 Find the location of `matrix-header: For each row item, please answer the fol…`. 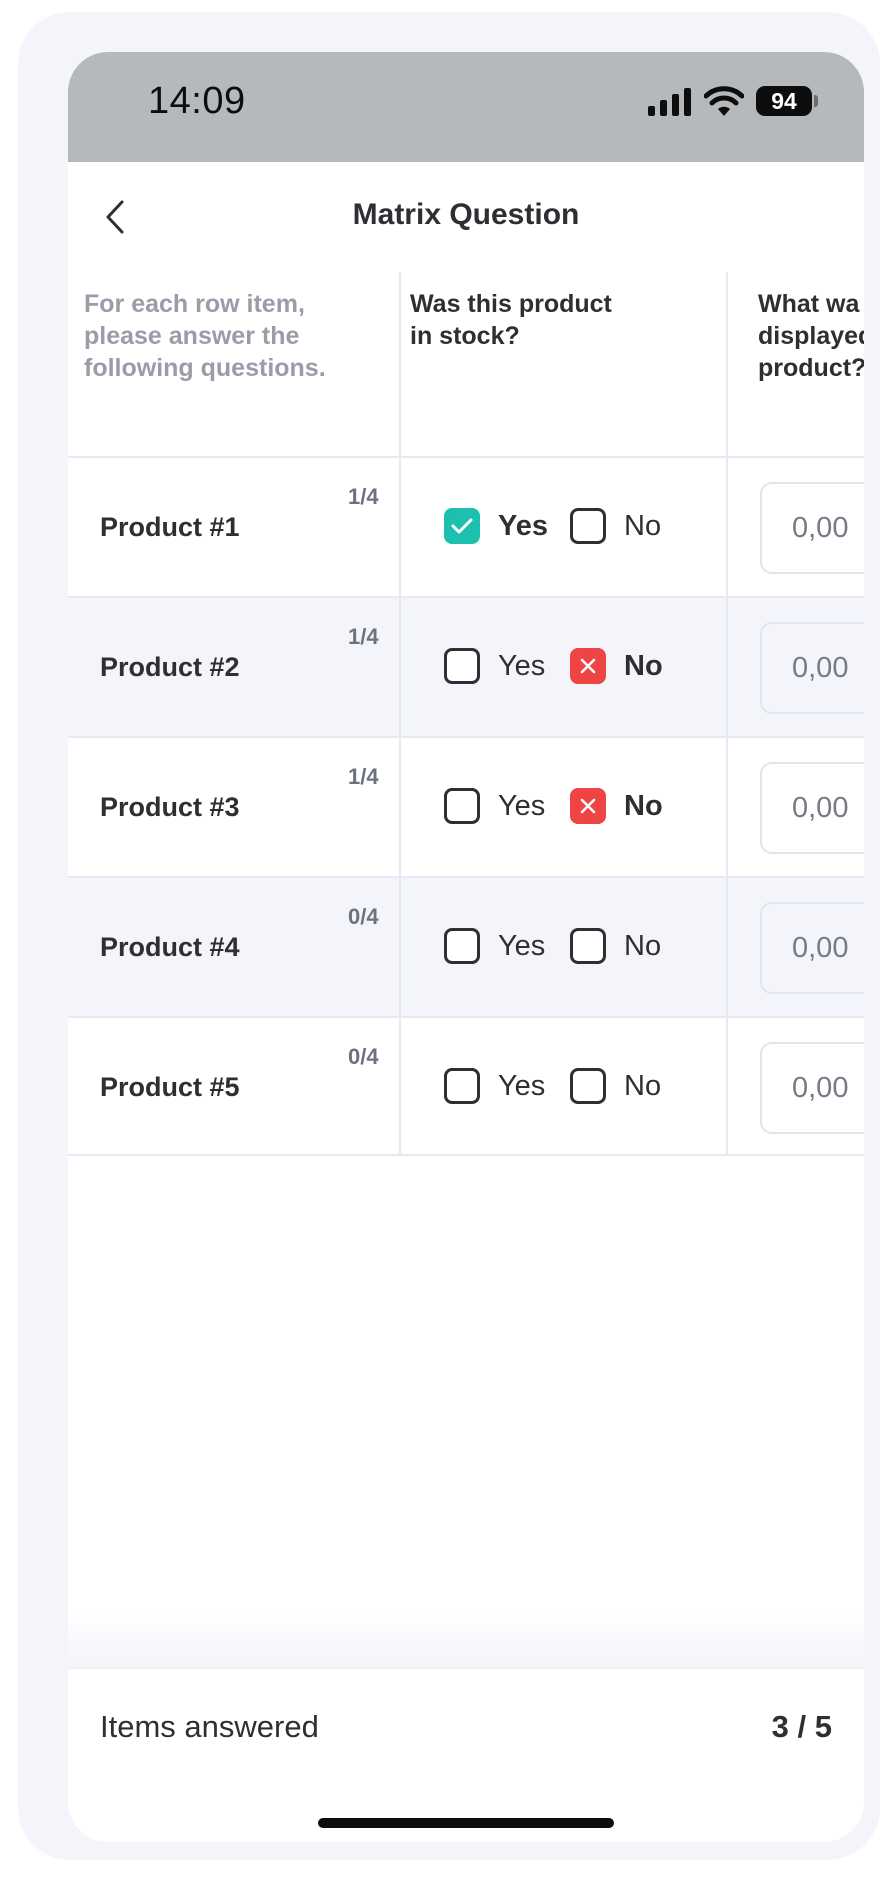

matrix-header: For each row item, please answer the fol… is located at coordinates (466, 364).